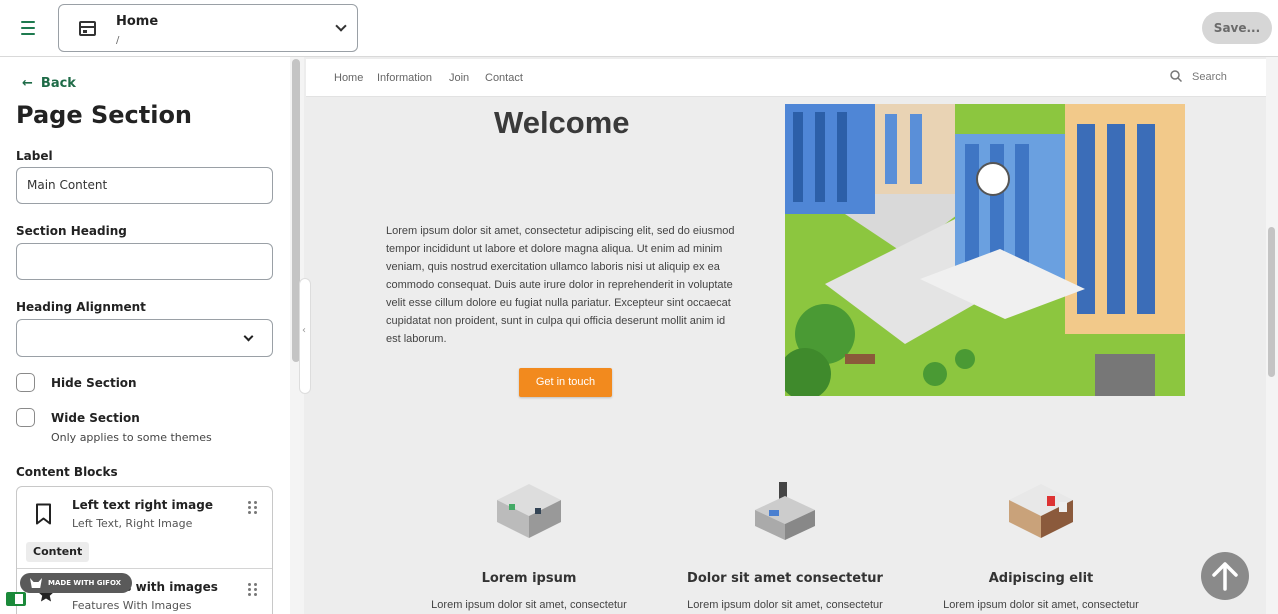  What do you see at coordinates (27, 83) in the screenshot?
I see `arrow-left-icon: ←` at bounding box center [27, 83].